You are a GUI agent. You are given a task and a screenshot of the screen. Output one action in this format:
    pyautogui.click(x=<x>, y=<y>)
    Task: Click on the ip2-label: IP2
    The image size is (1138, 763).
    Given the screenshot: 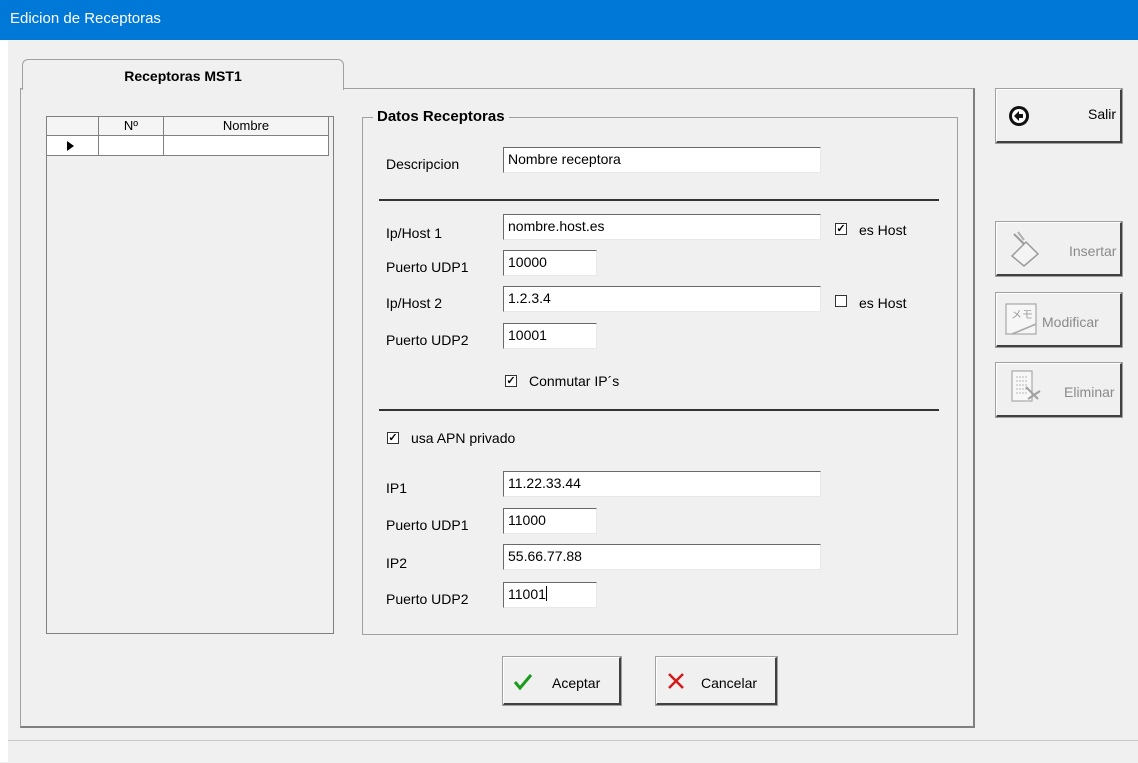 What is the action you would take?
    pyautogui.click(x=397, y=563)
    